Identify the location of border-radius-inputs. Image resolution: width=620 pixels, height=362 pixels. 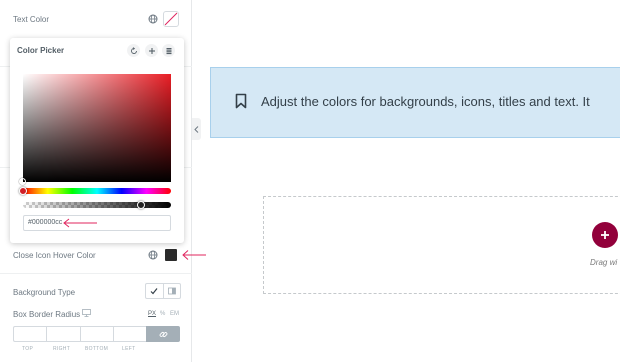
(96, 334).